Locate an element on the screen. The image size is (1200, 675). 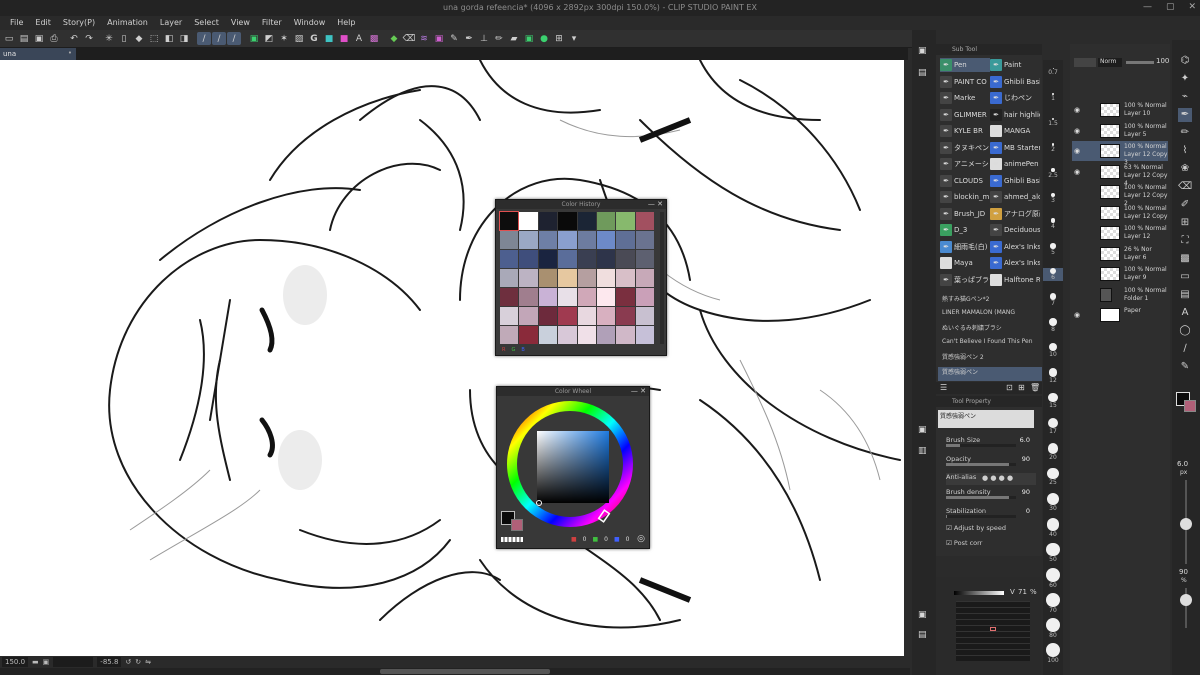
balloon-icon: ◯ is located at coordinates (1185, 331).